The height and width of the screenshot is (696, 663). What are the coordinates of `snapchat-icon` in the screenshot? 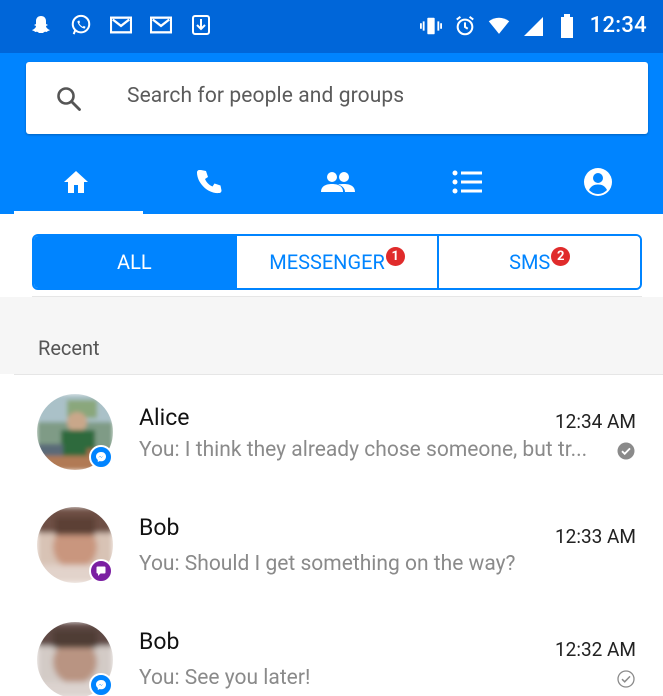 It's located at (41, 25).